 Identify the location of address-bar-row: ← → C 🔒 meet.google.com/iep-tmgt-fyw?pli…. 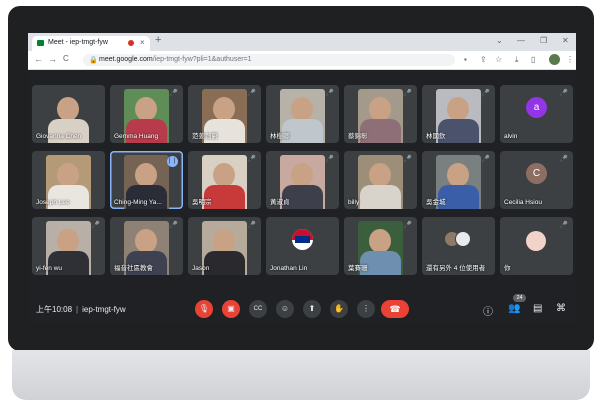
(302, 60).